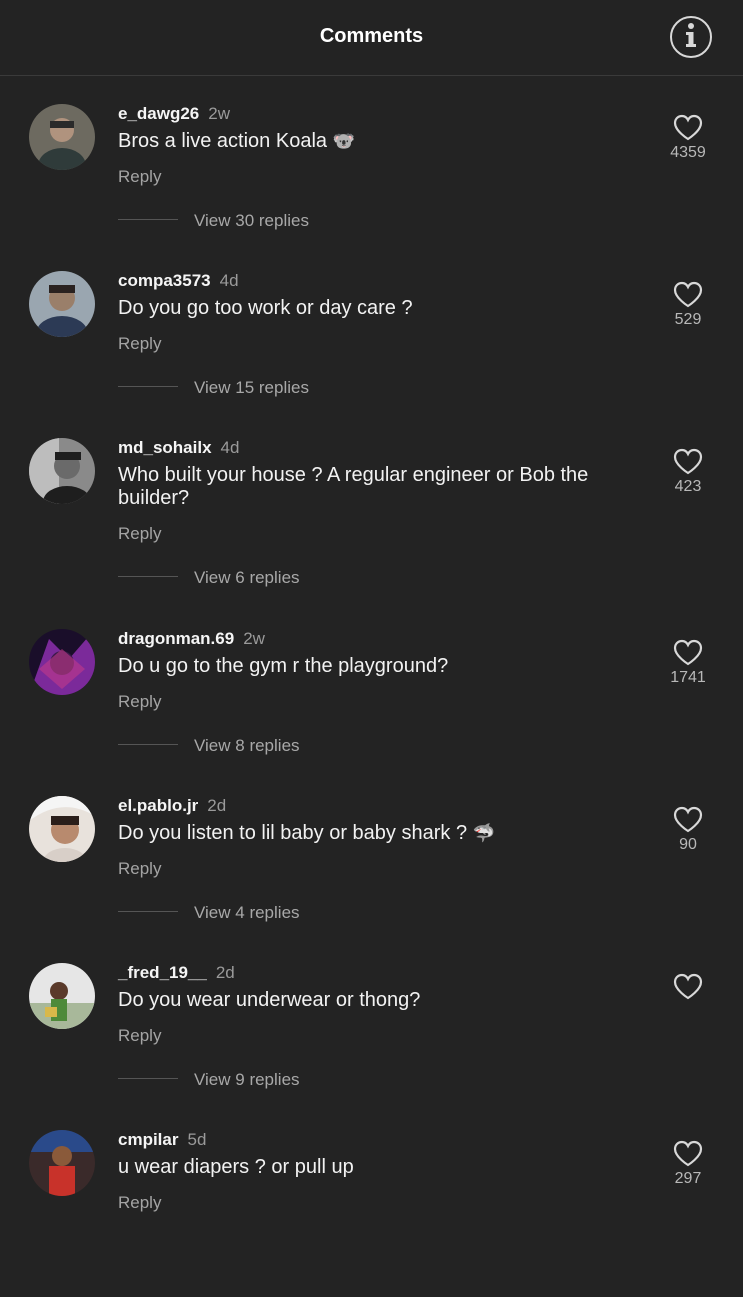 The height and width of the screenshot is (1297, 743). I want to click on comment-username: cmpilar, so click(148, 1139).